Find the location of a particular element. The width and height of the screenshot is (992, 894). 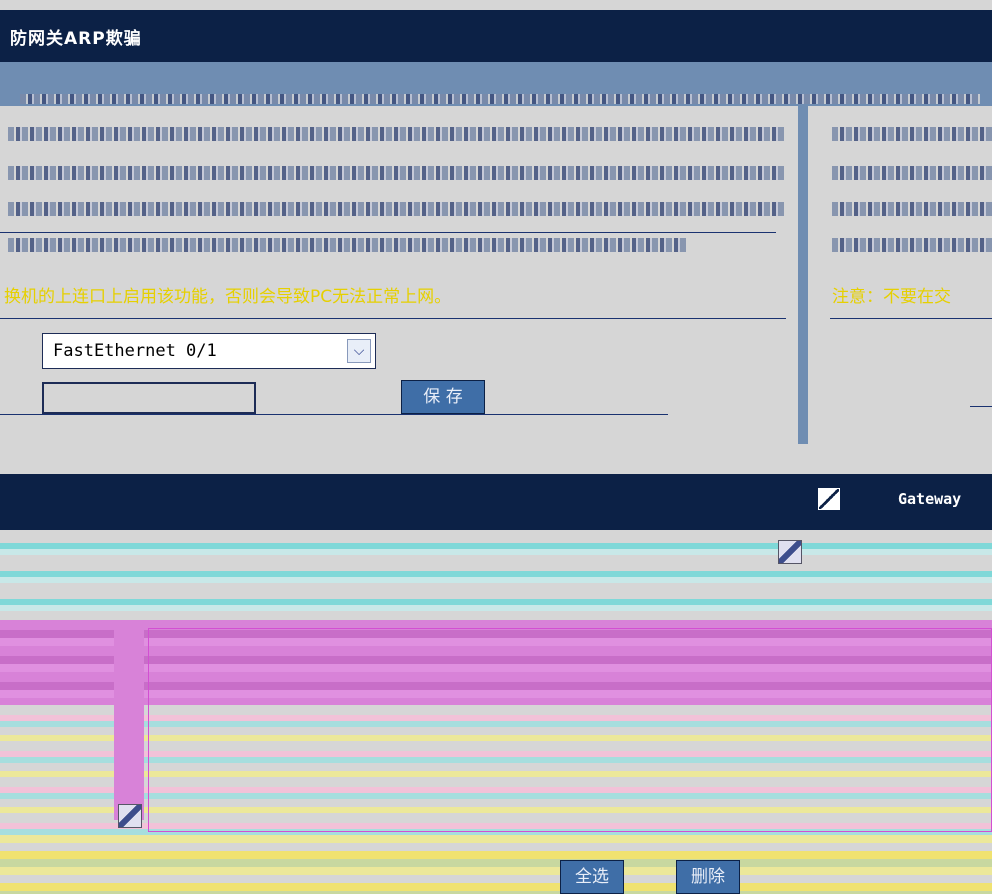

description-header-band is located at coordinates (496, 84).